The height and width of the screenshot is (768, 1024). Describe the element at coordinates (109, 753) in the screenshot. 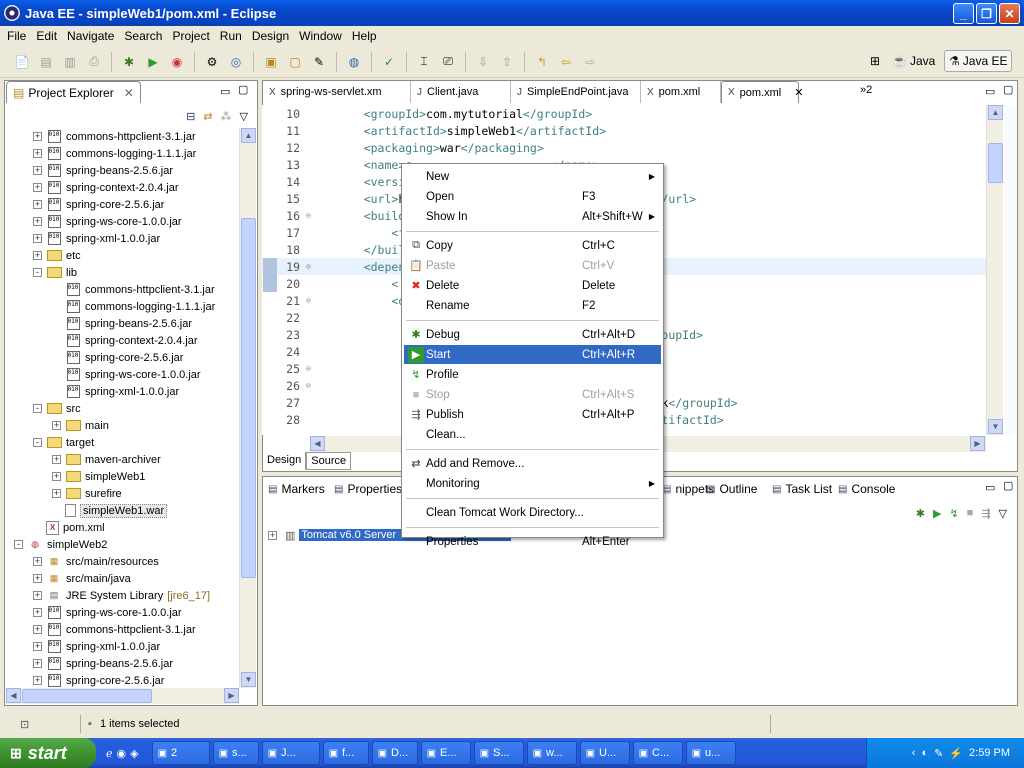

I see `ie-icon: ℯ` at that location.